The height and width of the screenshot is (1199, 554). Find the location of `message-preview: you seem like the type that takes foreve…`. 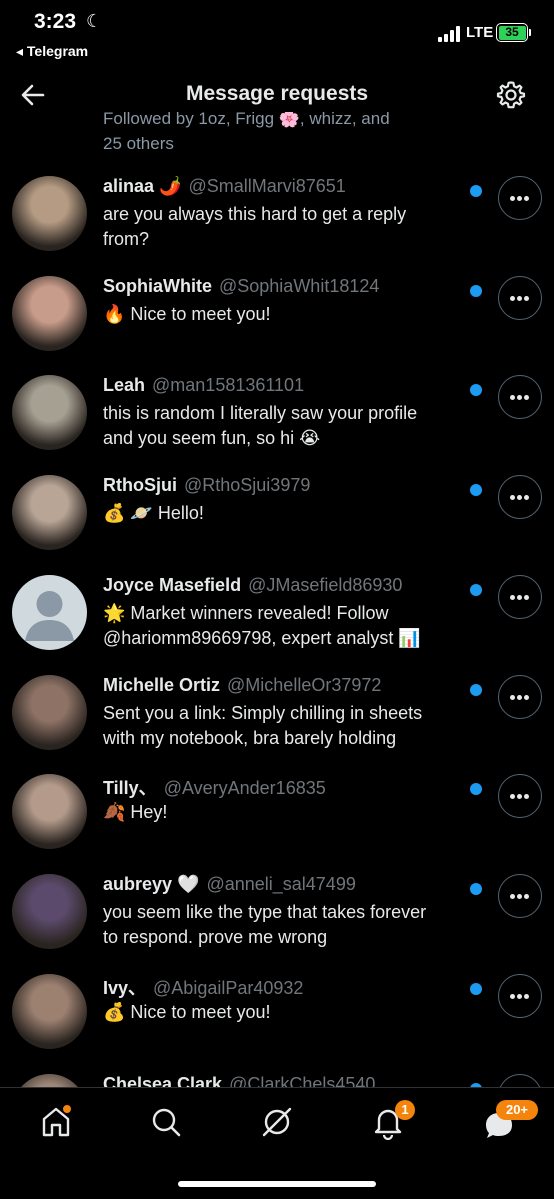

message-preview: you seem like the type that takes foreve… is located at coordinates (288, 925).